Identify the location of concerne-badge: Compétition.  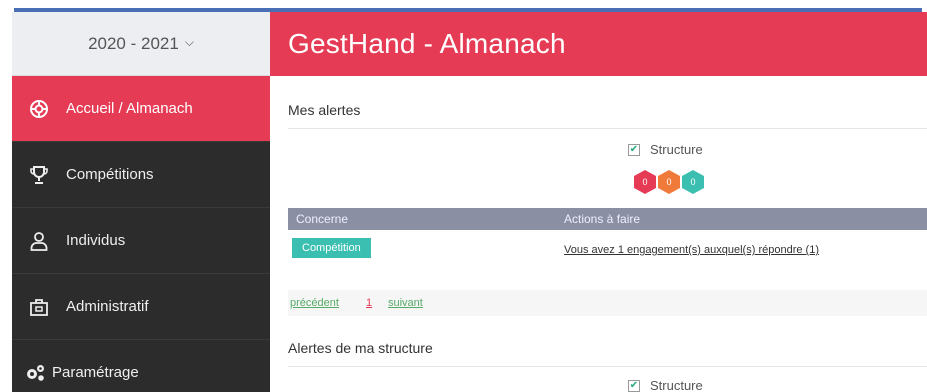
(331, 248).